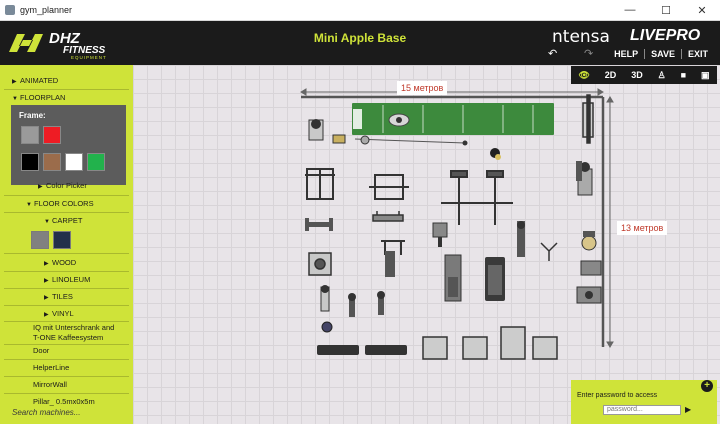 Image resolution: width=720 pixels, height=424 pixels. What do you see at coordinates (52, 162) in the screenshot?
I see `frame-swatch-wood` at bounding box center [52, 162].